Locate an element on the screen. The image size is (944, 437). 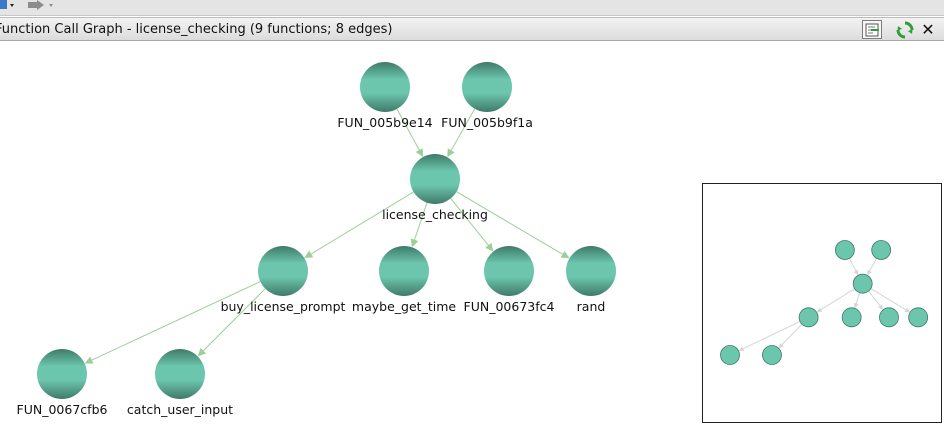
nav-forward-icon is located at coordinates (41, 6).